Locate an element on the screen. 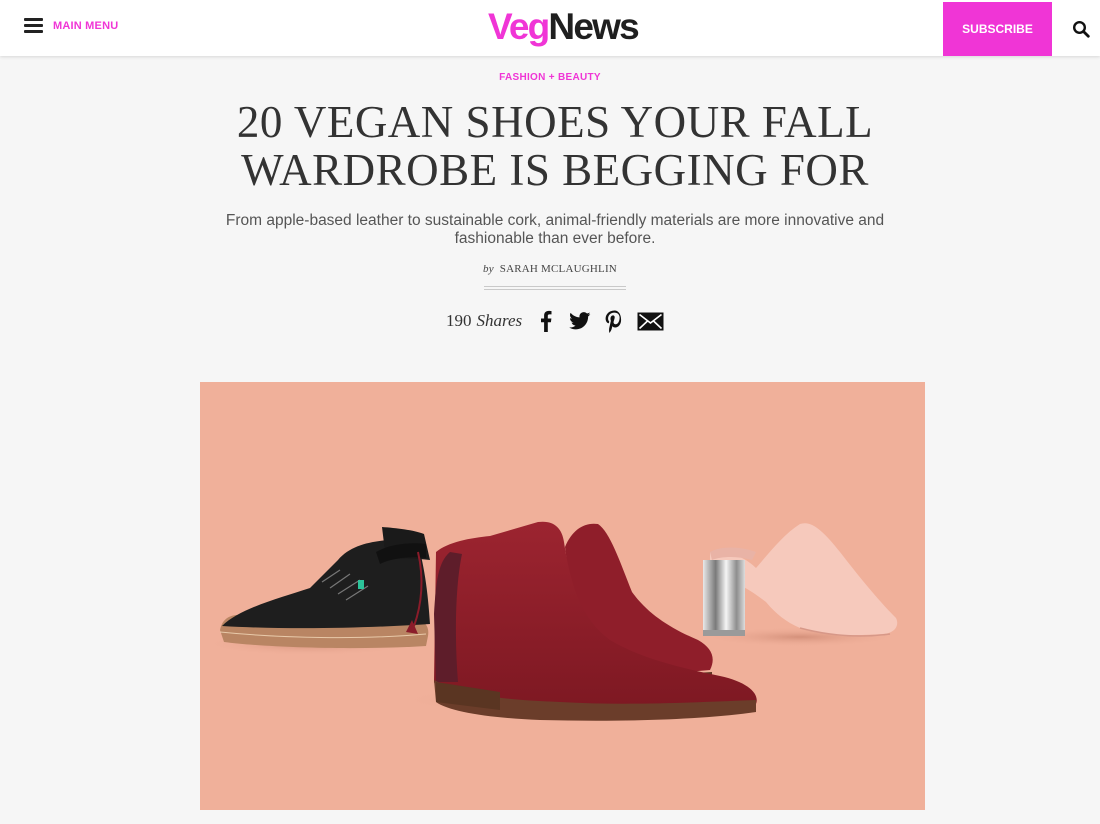 The width and height of the screenshot is (1100, 824). subscribe-label: SUBSCRIBE is located at coordinates (997, 29).